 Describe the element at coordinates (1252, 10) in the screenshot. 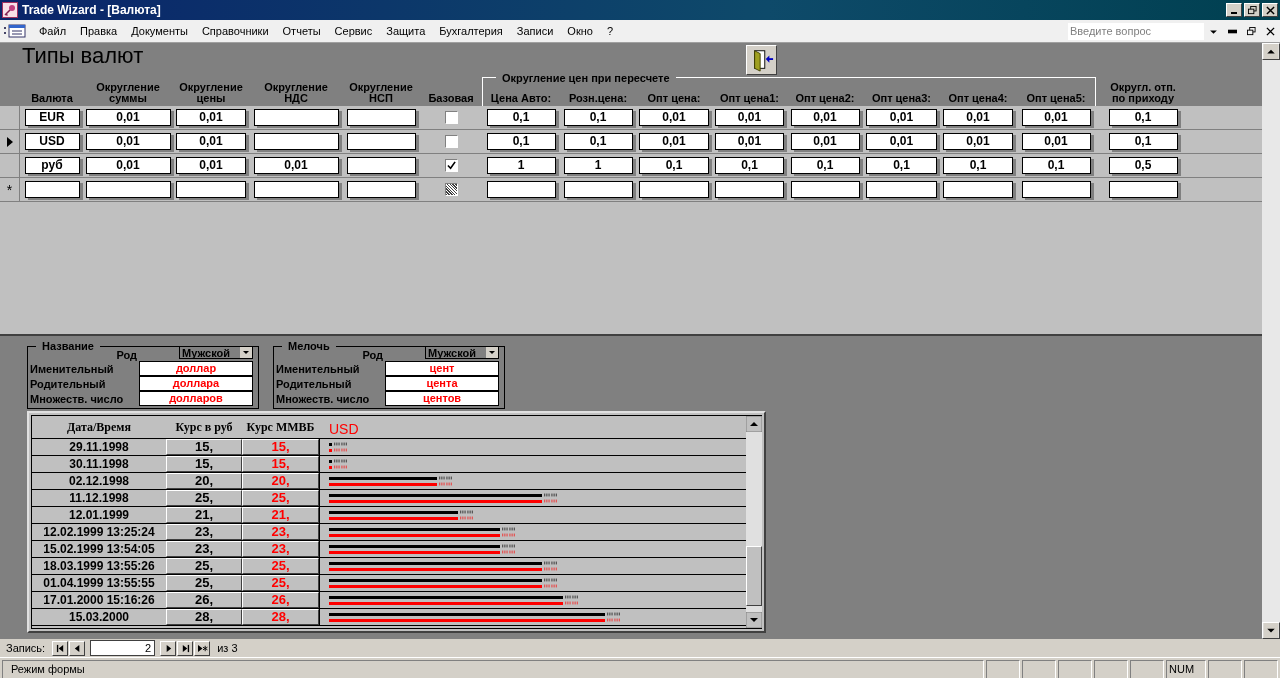

I see `restore-button` at that location.